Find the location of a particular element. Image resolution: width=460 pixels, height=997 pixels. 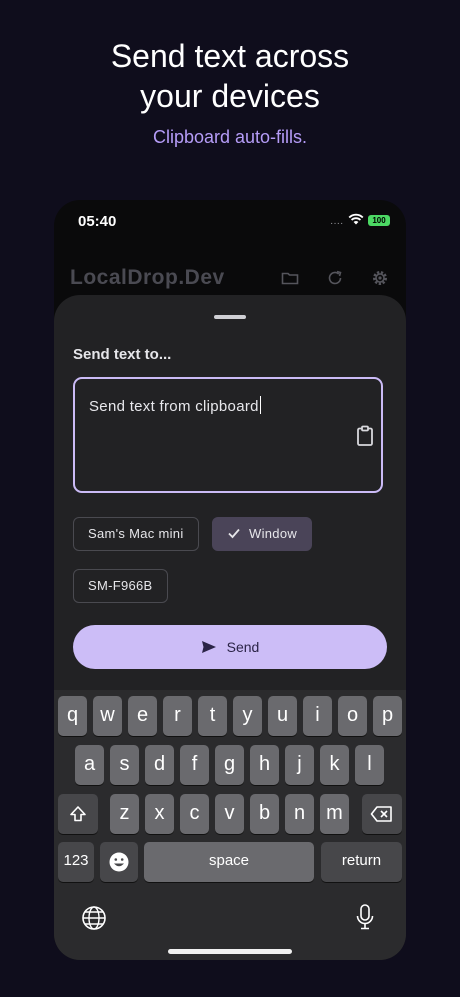

check-icon is located at coordinates (234, 533).